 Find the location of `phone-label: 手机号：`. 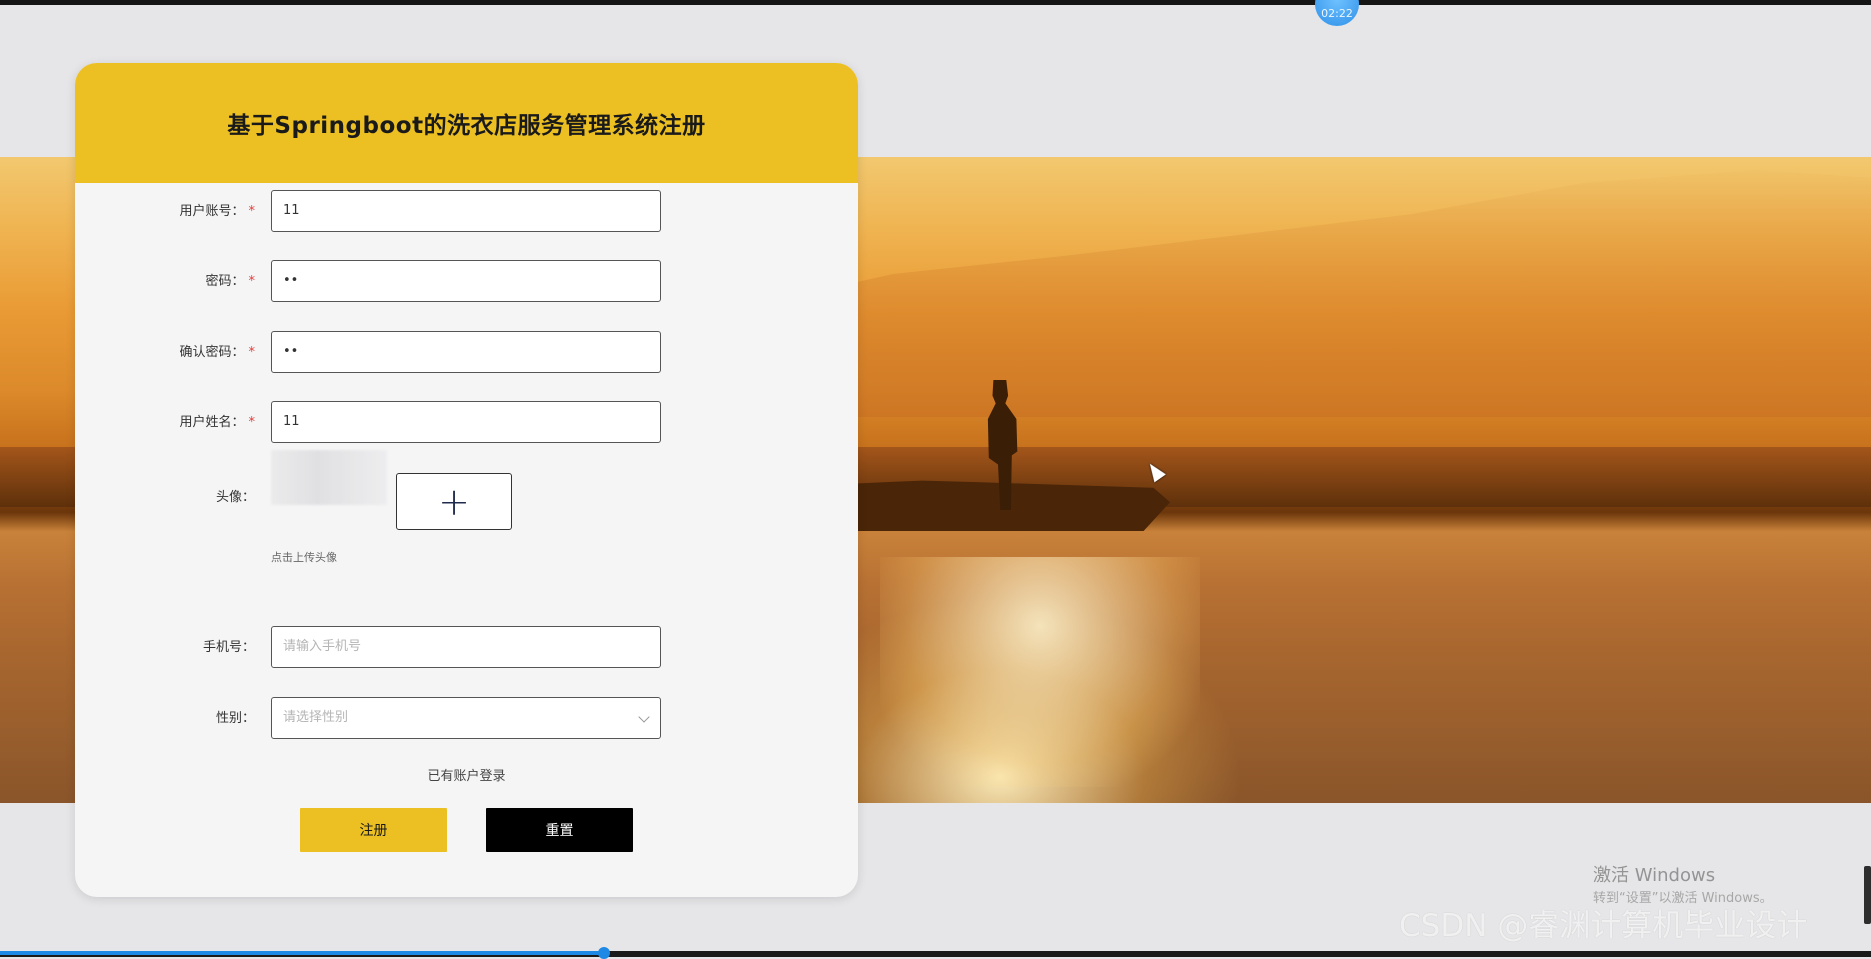

phone-label: 手机号： is located at coordinates (228, 647).